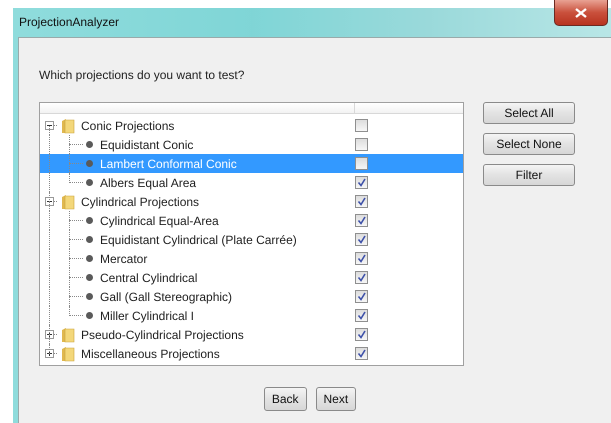 The image size is (611, 423). Describe the element at coordinates (147, 315) in the screenshot. I see `projection-label: Miller Cylindrical I` at that location.